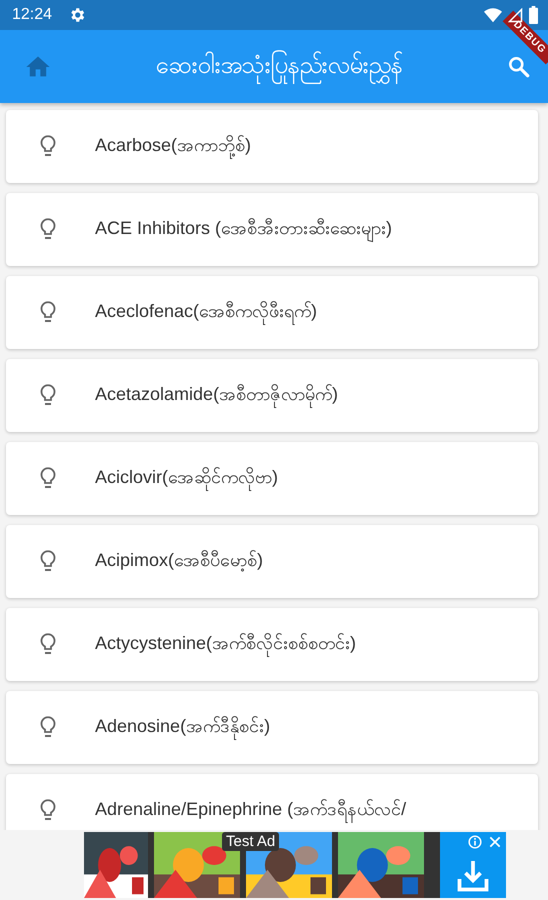 The width and height of the screenshot is (548, 900). Describe the element at coordinates (179, 560) in the screenshot. I see `drug-name: Acipimox(အေစီပီမော့စ်)` at that location.